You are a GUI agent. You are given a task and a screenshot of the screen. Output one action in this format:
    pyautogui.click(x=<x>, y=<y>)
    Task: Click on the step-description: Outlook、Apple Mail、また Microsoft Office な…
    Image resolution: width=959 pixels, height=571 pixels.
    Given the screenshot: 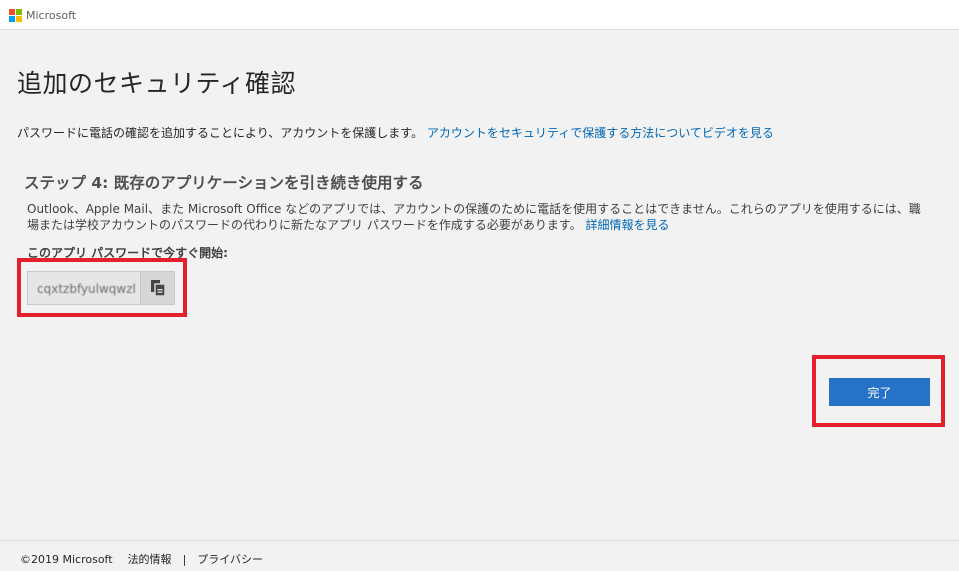 What is the action you would take?
    pyautogui.click(x=479, y=217)
    